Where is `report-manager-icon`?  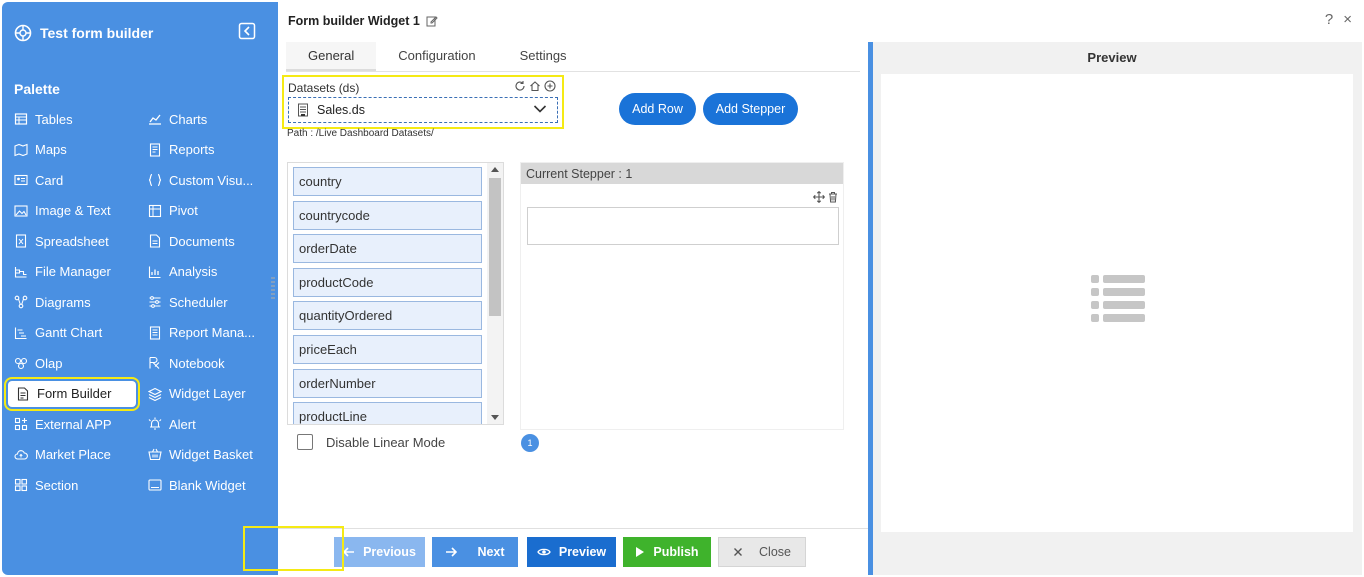
report-manager-icon is located at coordinates (155, 333).